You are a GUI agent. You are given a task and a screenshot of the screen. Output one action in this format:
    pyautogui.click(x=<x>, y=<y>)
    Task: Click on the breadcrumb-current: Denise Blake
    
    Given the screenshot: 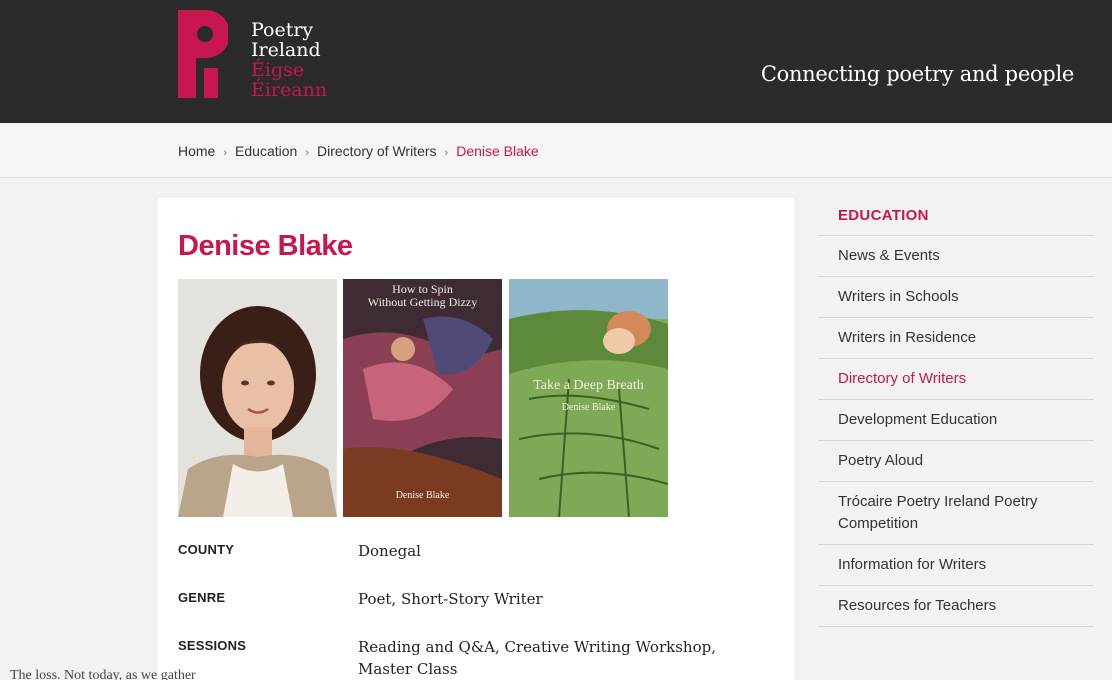 What is the action you would take?
    pyautogui.click(x=497, y=151)
    